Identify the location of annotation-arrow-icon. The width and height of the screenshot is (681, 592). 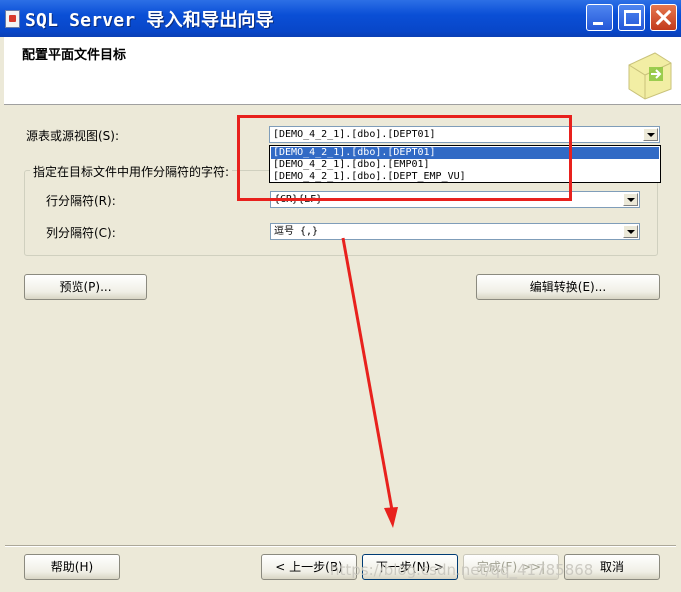
(369, 382).